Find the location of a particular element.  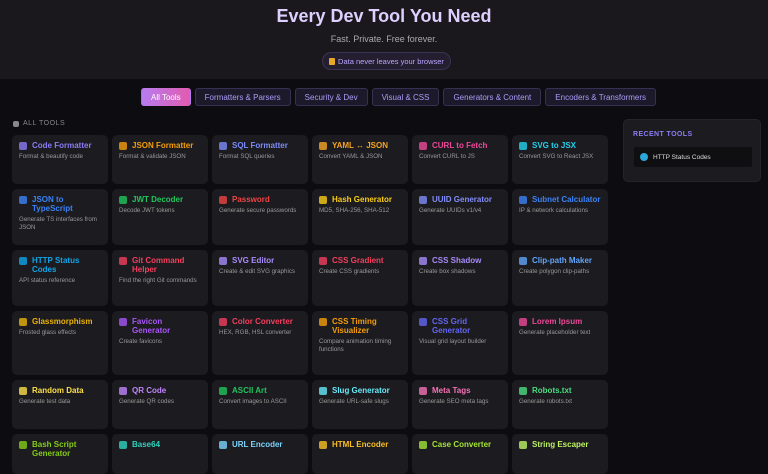

tool-name: URL Encoder is located at coordinates (257, 444).